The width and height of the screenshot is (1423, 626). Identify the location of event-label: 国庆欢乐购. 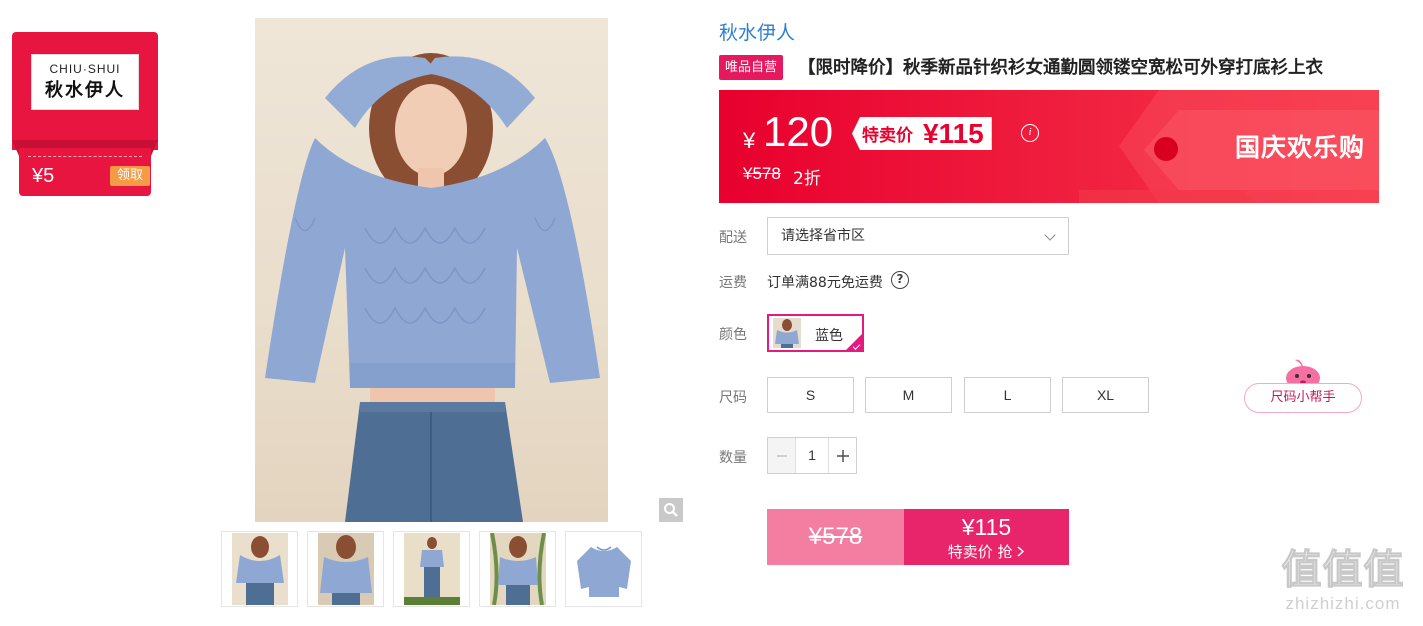
(1300, 147).